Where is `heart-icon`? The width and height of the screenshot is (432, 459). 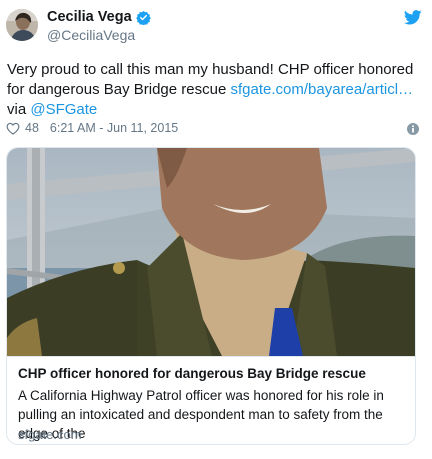 heart-icon is located at coordinates (13, 128).